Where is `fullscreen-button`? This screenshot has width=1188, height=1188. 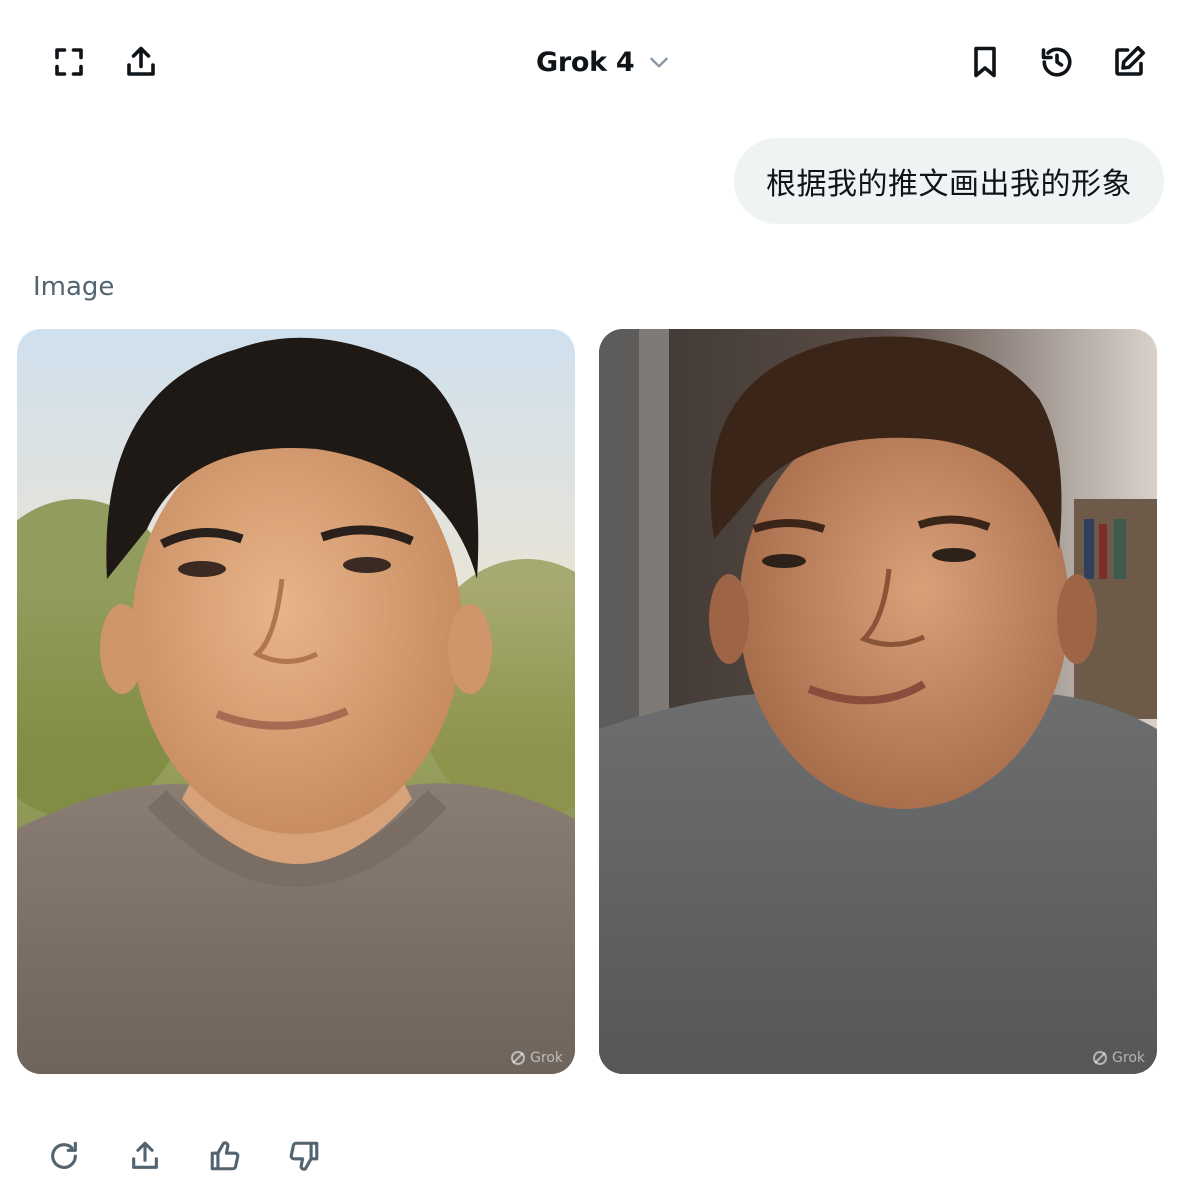
fullscreen-button is located at coordinates (69, 62).